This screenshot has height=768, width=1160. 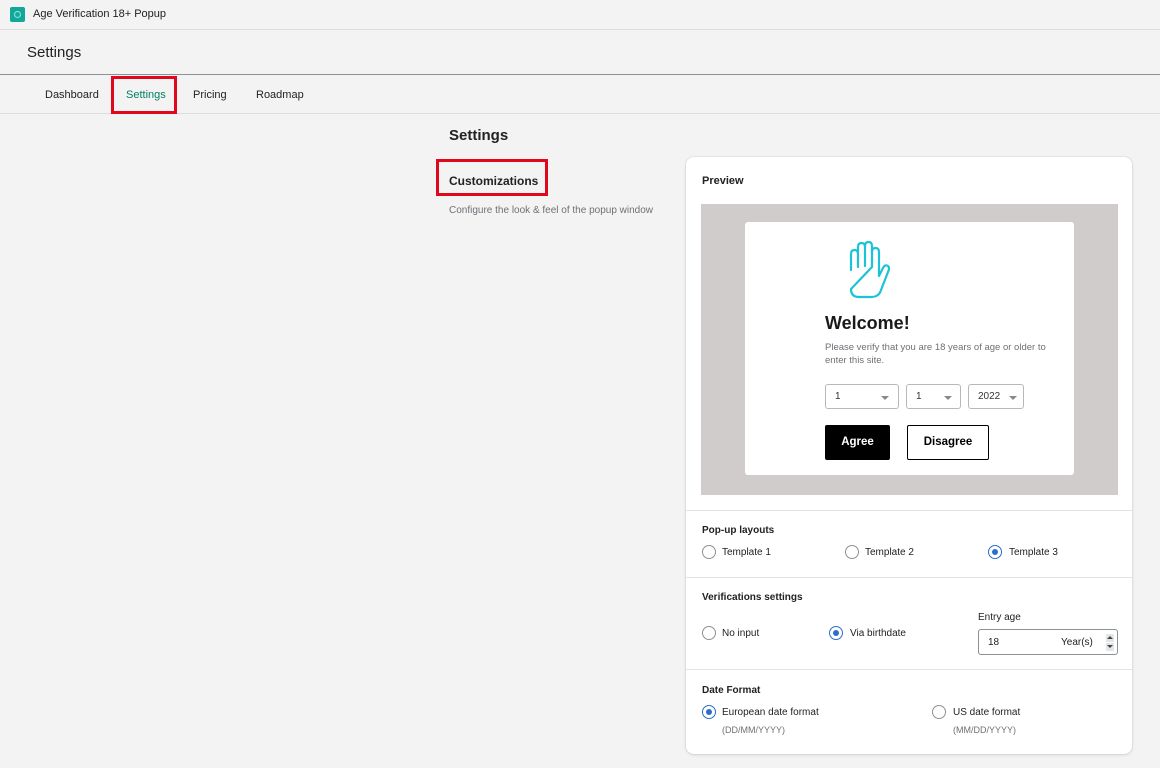 What do you see at coordinates (1048, 642) in the screenshot?
I see `entry-age-input: 18 Year(s)` at bounding box center [1048, 642].